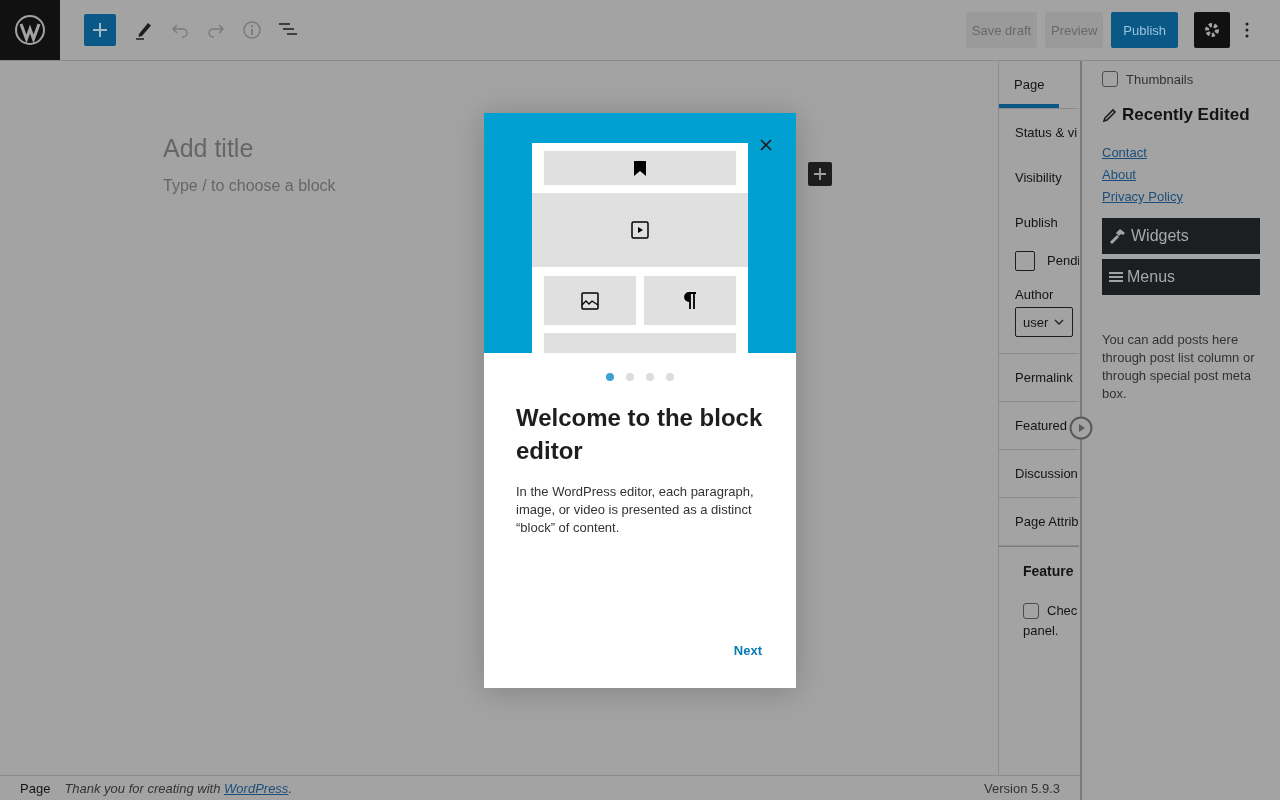  Describe the element at coordinates (1022, 788) in the screenshot. I see `version-text: Version 5.9.3` at that location.